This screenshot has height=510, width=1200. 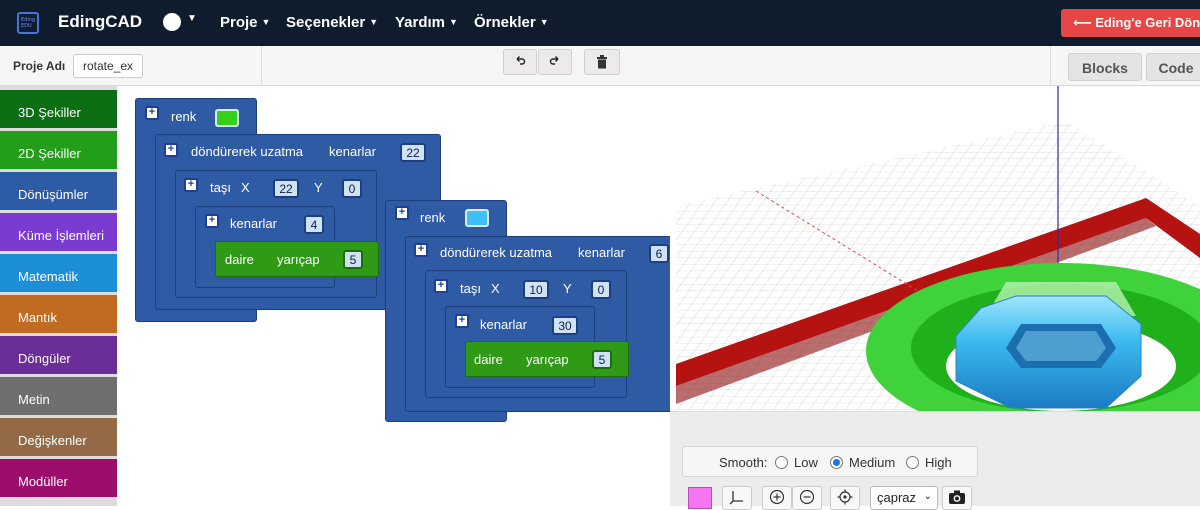 I want to click on viewer-controls: Smooth: Low Medium High çapraz ⌄, so click(x=935, y=460).